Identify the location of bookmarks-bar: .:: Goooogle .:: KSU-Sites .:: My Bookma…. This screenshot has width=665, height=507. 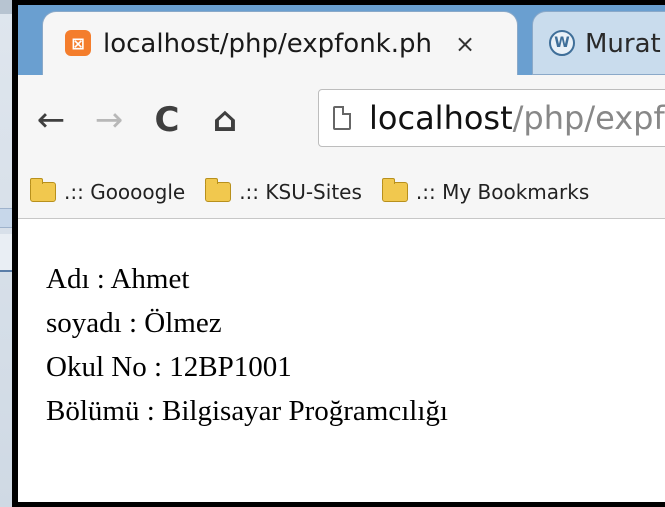
(341, 192).